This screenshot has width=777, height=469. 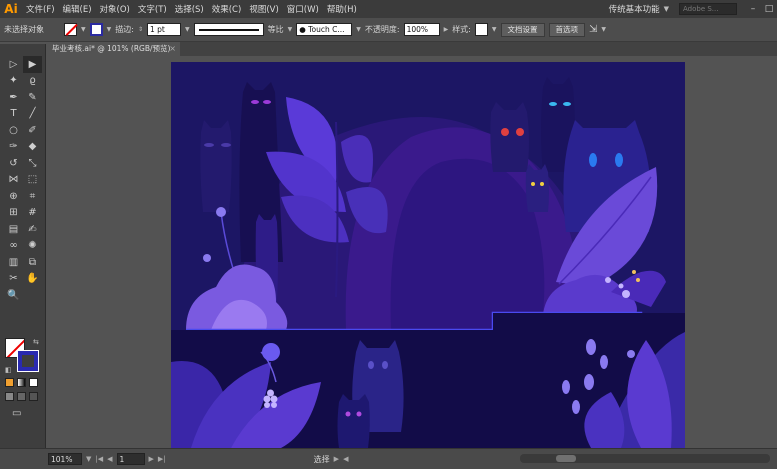 What do you see at coordinates (21, 396) in the screenshot?
I see `draw-behind-icon` at bounding box center [21, 396].